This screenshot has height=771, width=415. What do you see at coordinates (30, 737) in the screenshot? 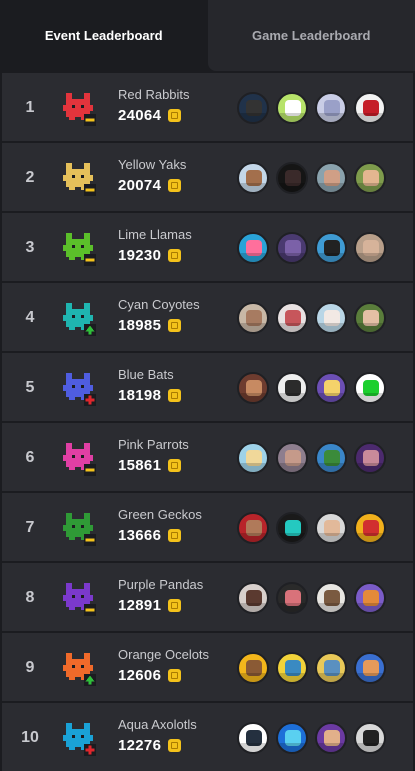
I see `rank-number: 10` at bounding box center [30, 737].